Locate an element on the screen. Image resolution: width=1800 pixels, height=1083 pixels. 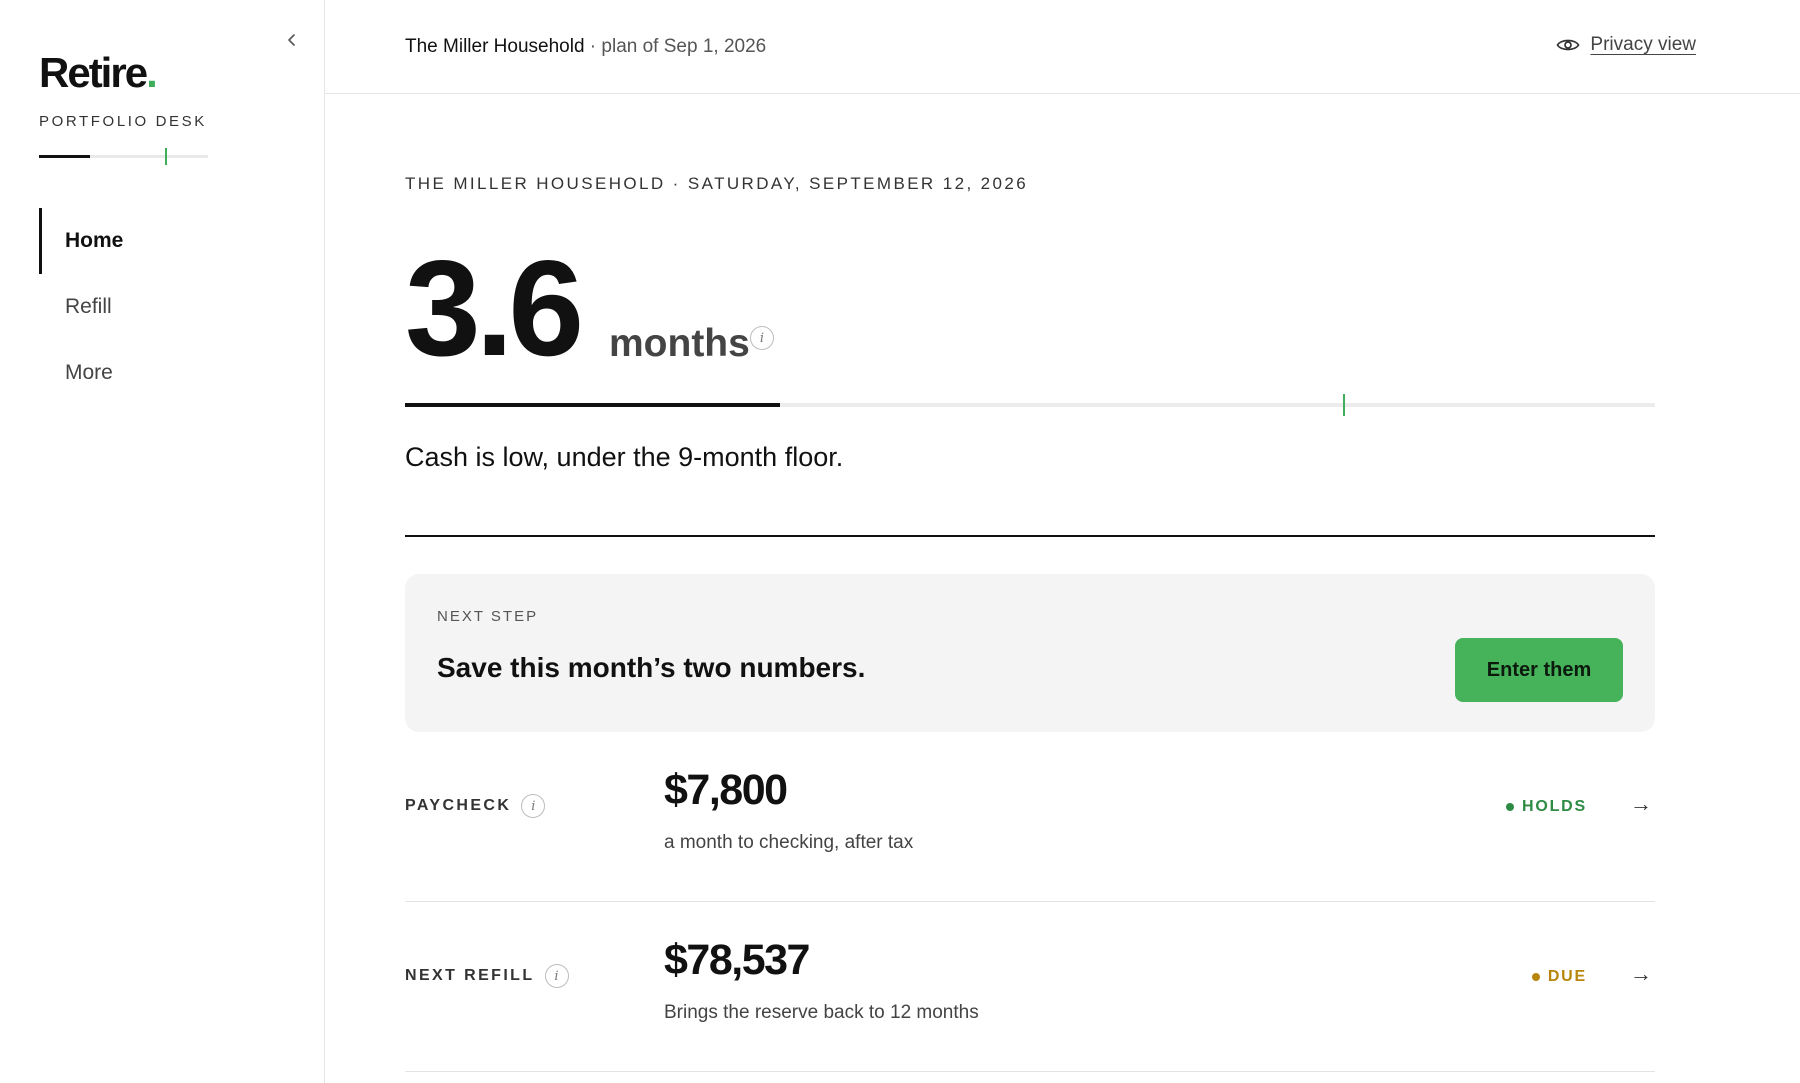
logo-subtitle: PORTFOLIO DESK is located at coordinates (123, 121).